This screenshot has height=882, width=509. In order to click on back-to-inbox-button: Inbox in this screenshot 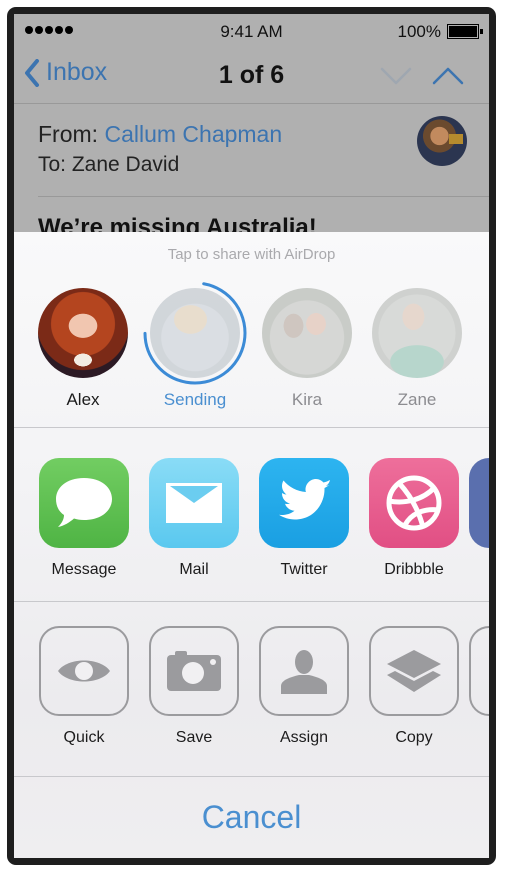, I will do `click(65, 72)`.